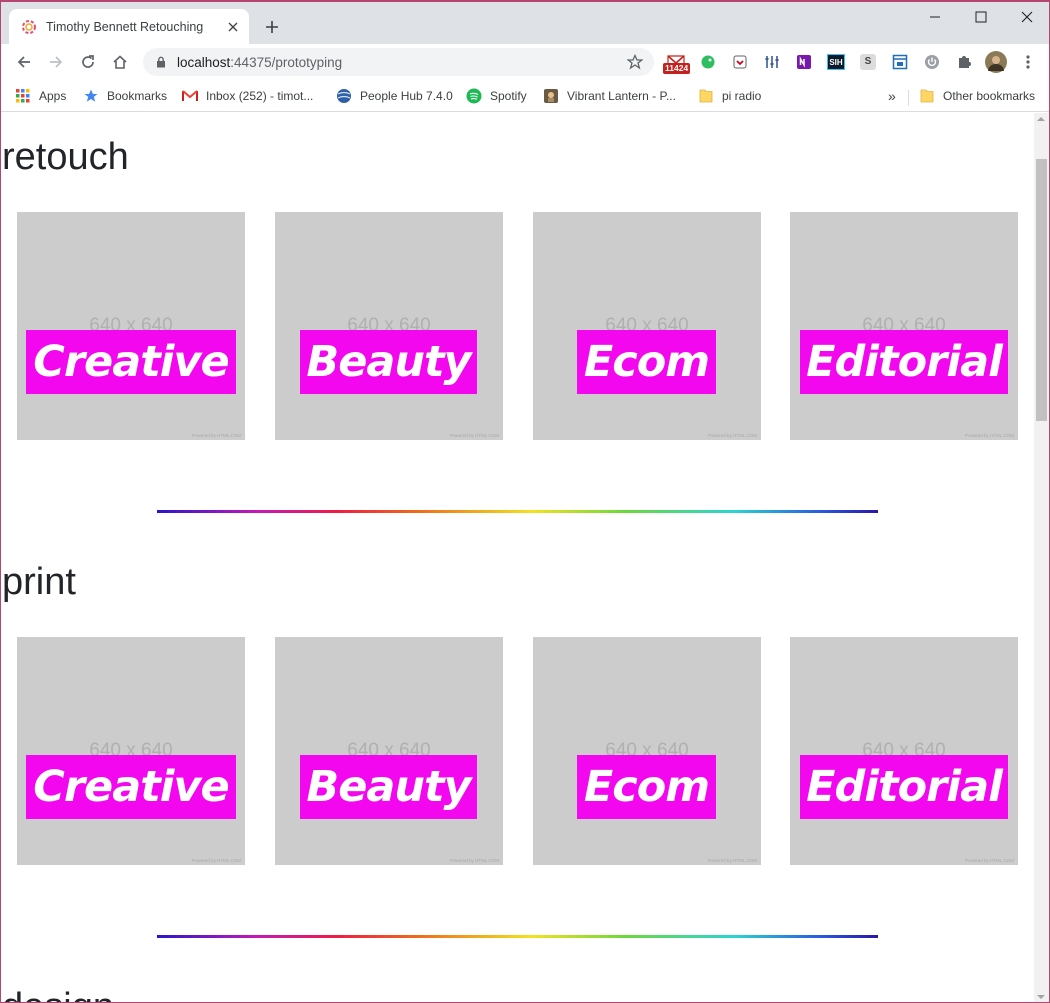 The height and width of the screenshot is (1003, 1050). What do you see at coordinates (272, 27) in the screenshot?
I see `new-tab-button` at bounding box center [272, 27].